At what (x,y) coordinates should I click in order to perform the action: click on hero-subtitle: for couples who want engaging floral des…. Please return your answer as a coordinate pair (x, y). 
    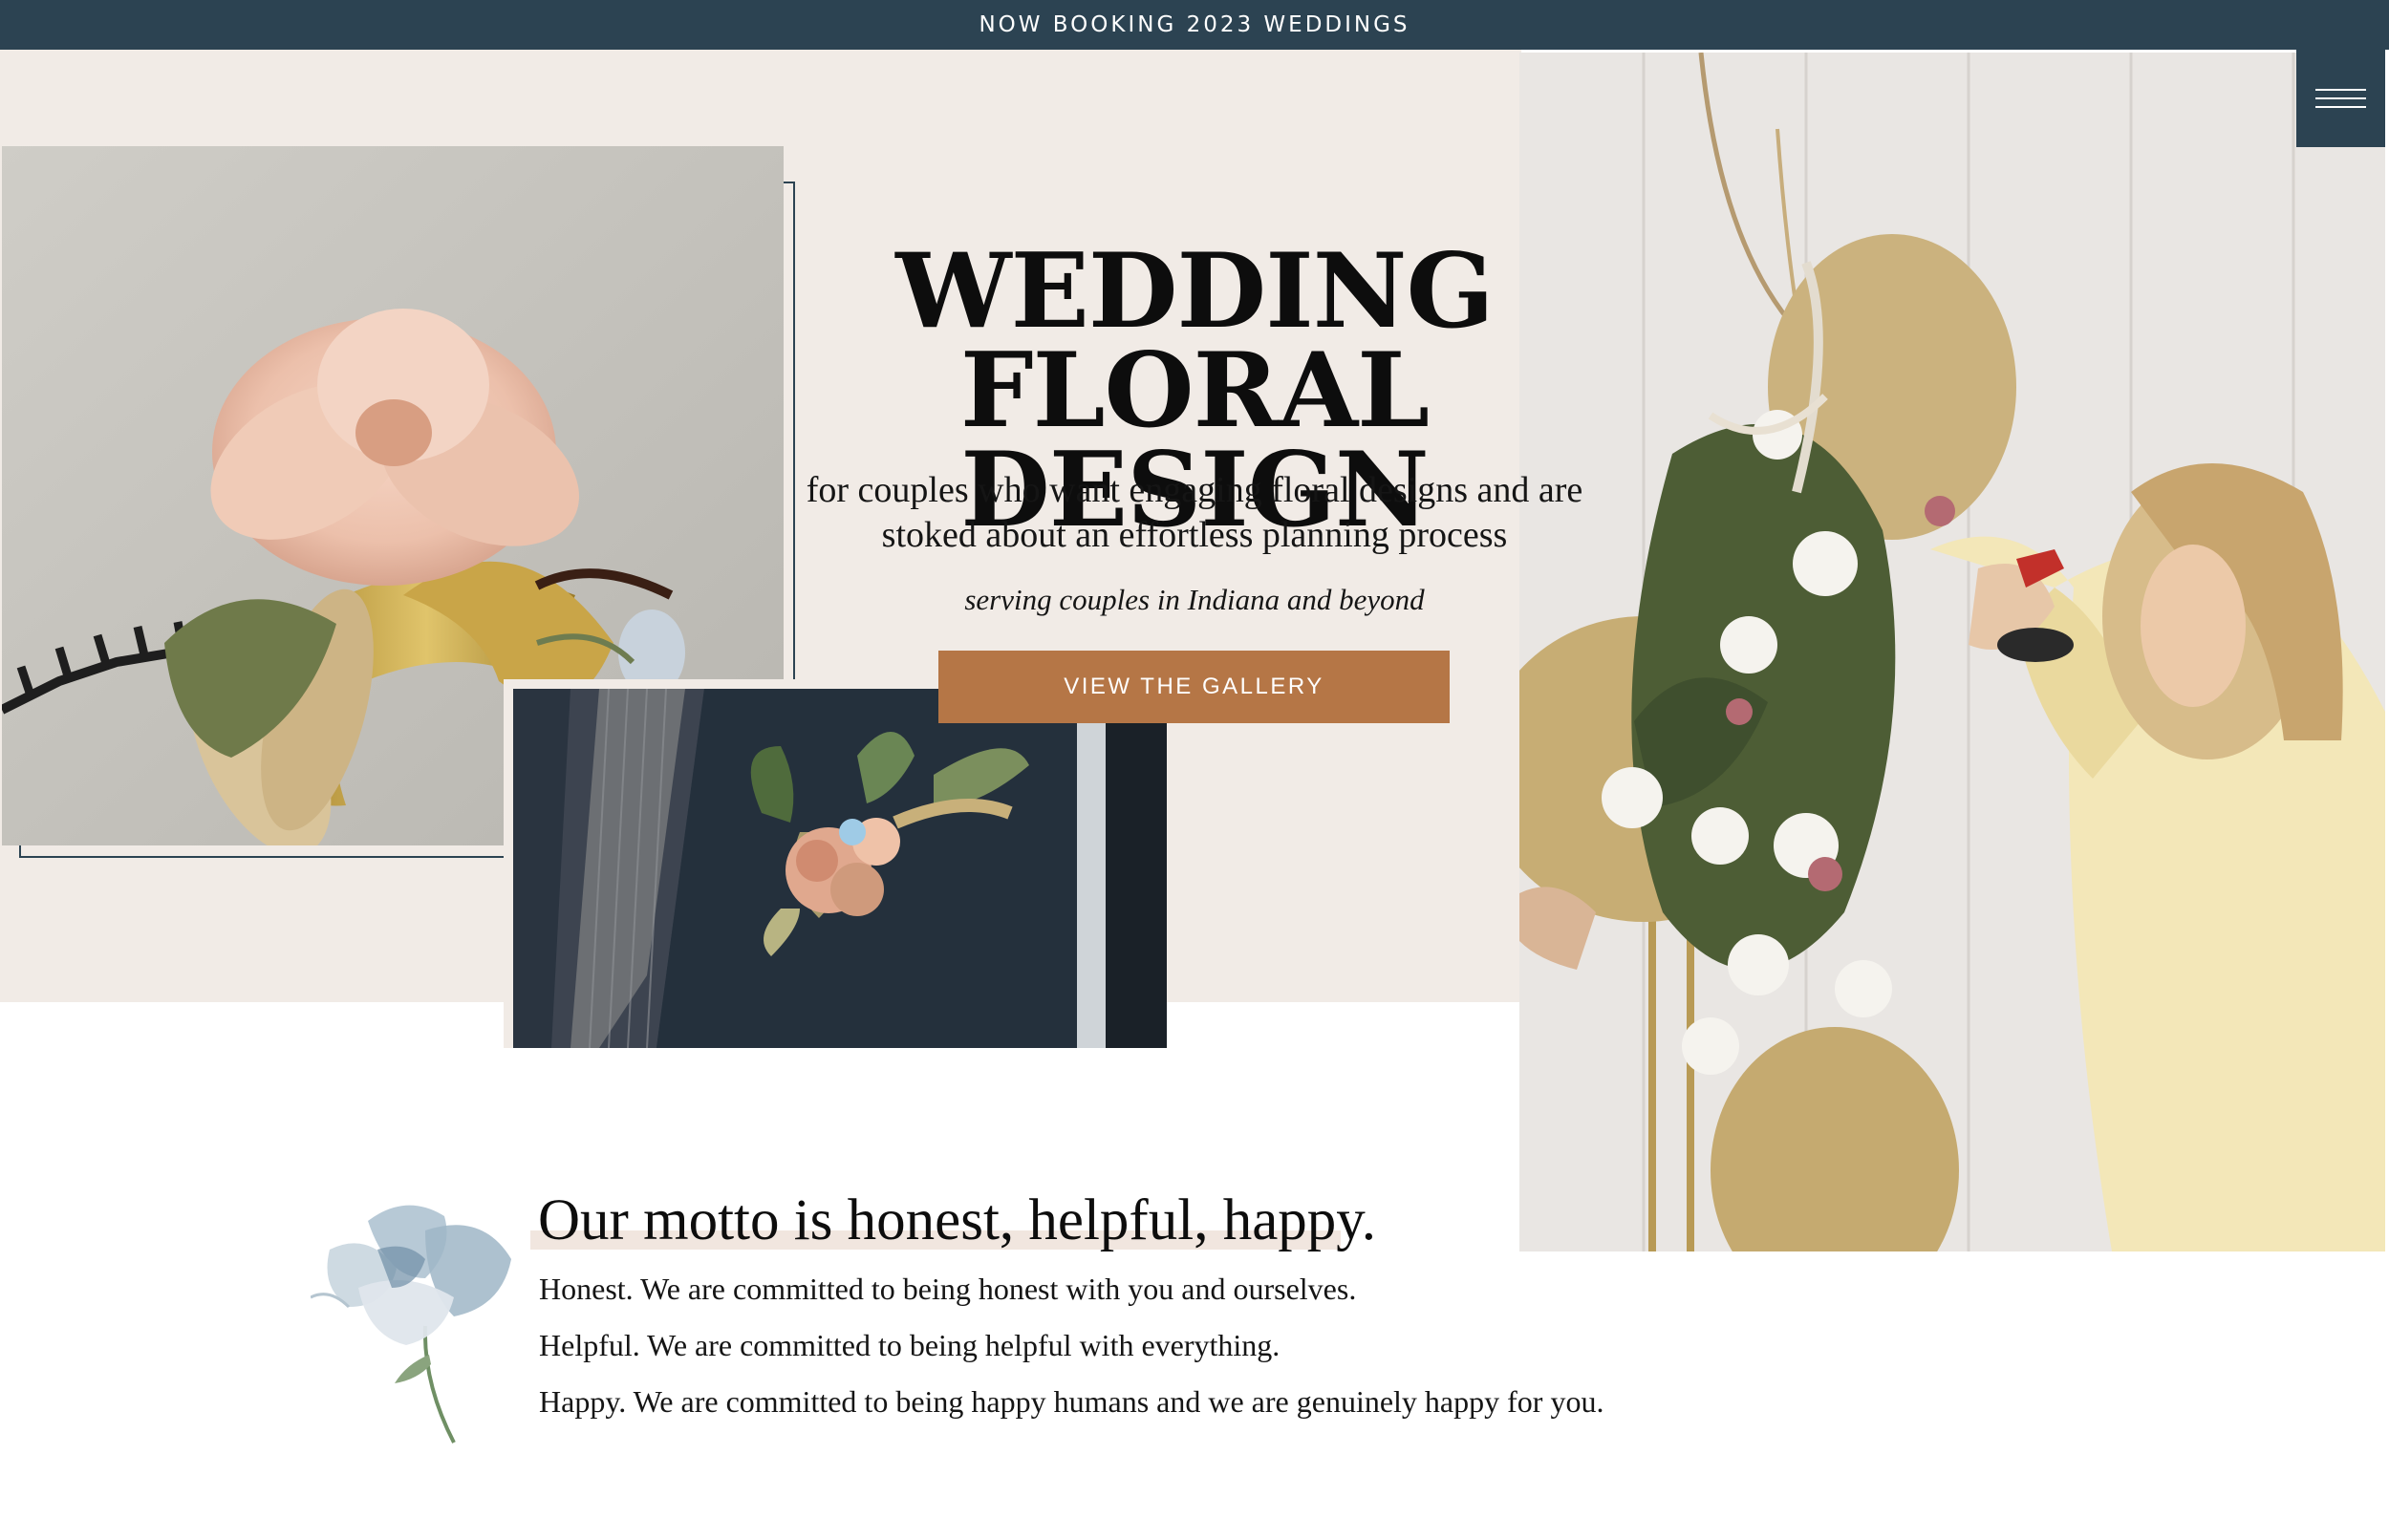
    Looking at the image, I should click on (1194, 513).